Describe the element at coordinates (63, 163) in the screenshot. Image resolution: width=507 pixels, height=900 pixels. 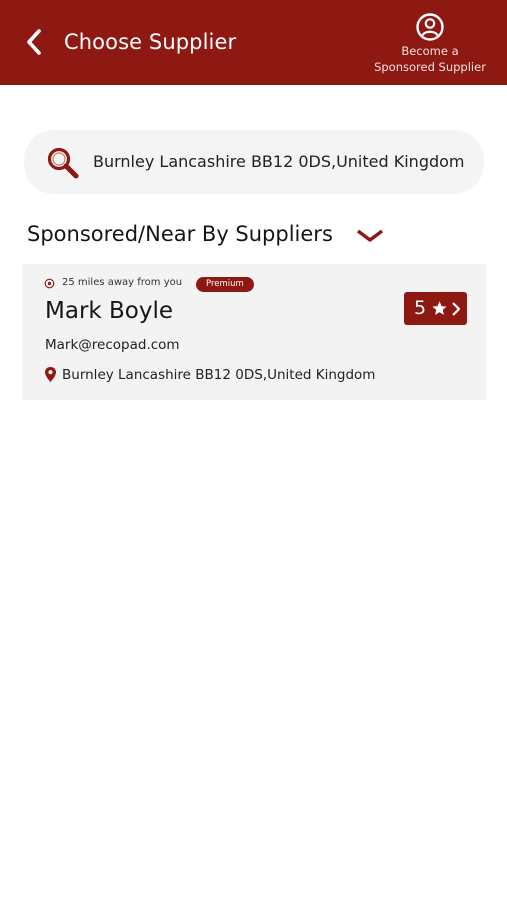
I see `search-icon` at that location.